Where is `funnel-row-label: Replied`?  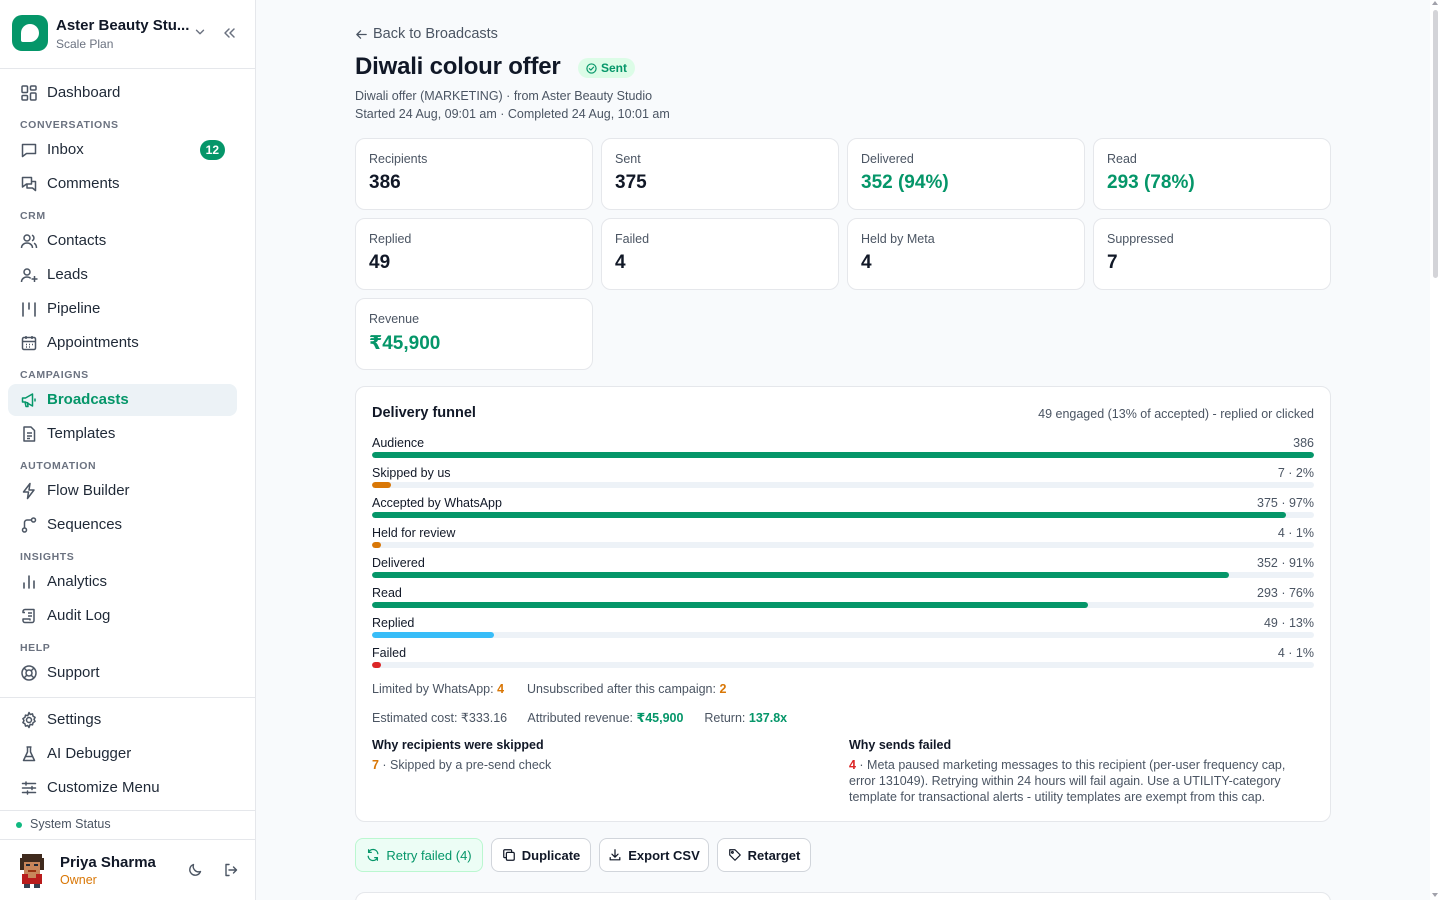 funnel-row-label: Replied is located at coordinates (393, 623).